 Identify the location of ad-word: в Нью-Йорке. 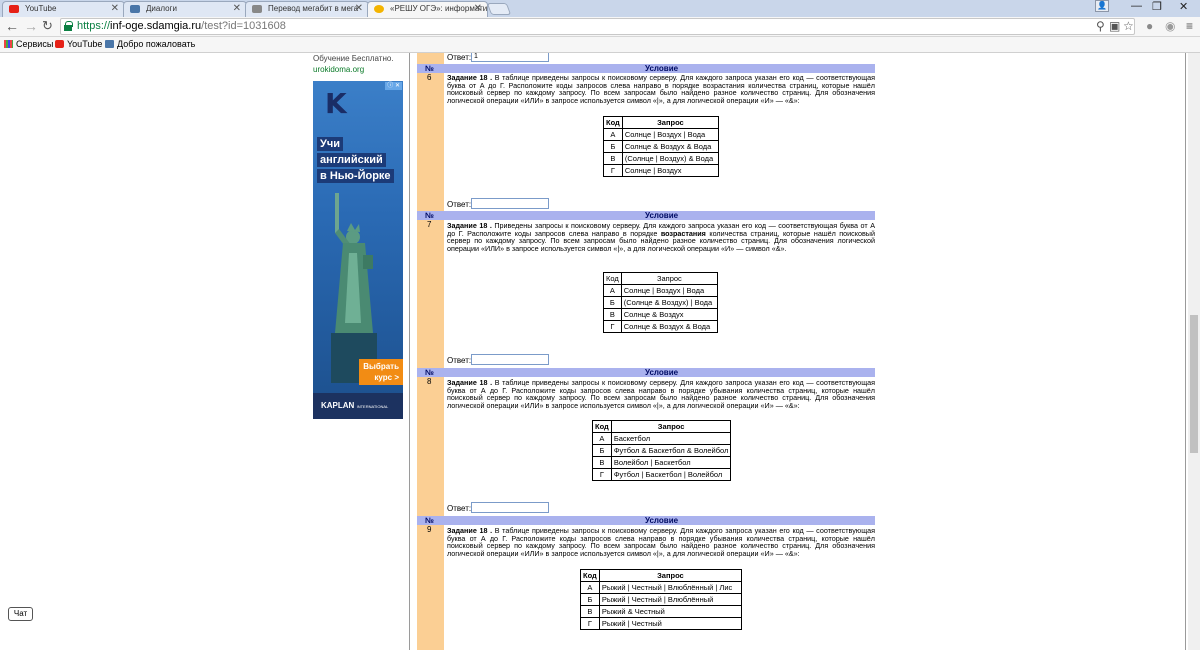
(355, 176).